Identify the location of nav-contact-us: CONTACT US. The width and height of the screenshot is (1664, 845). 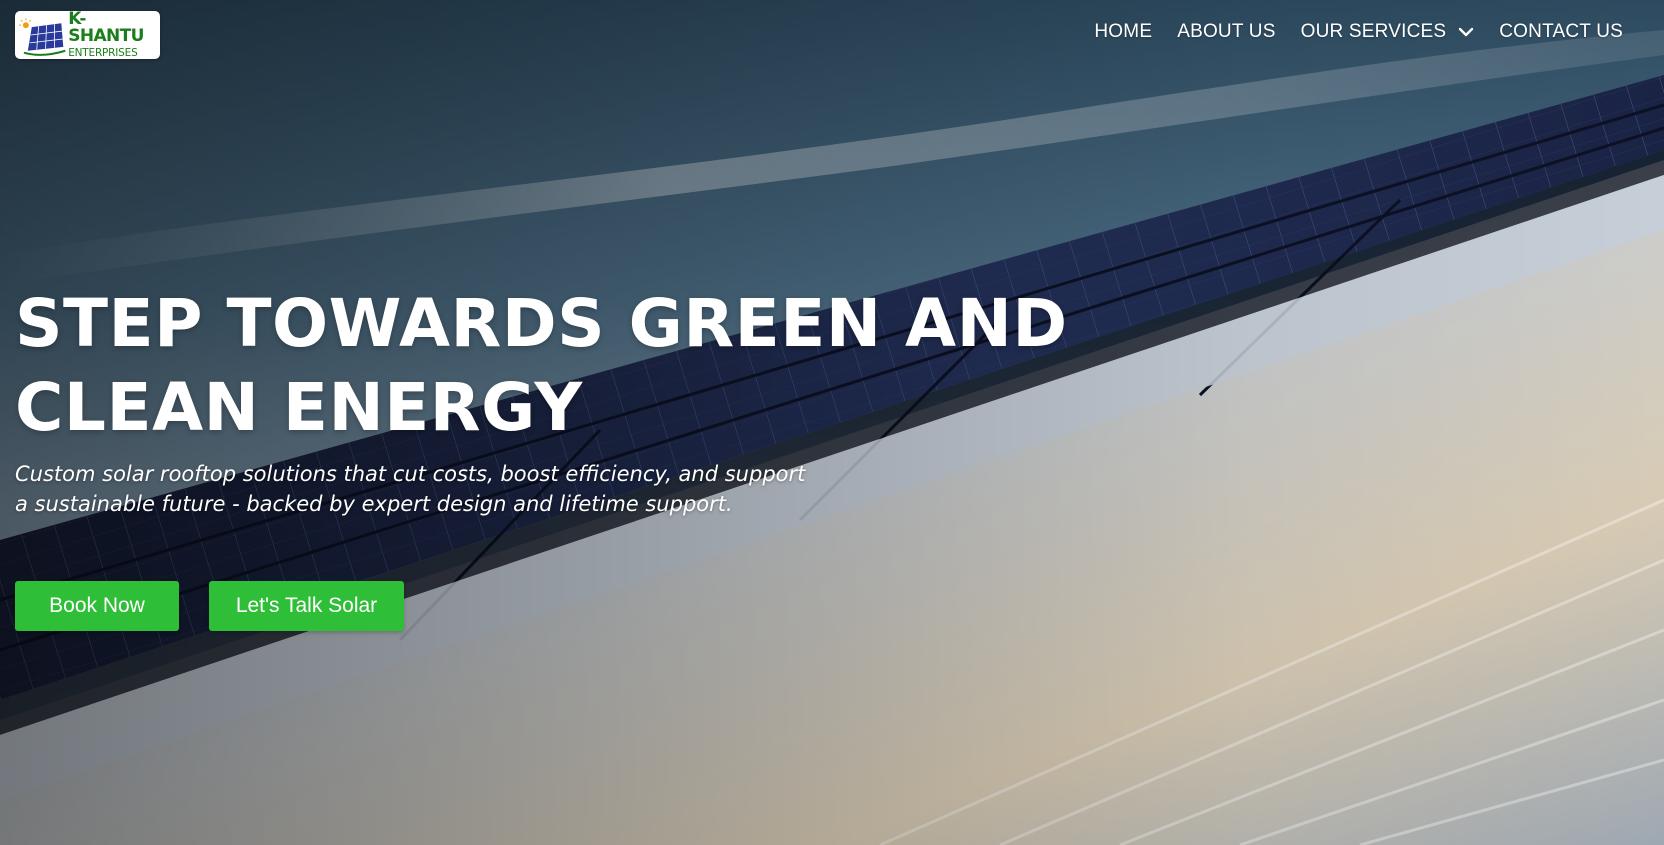
(1561, 32).